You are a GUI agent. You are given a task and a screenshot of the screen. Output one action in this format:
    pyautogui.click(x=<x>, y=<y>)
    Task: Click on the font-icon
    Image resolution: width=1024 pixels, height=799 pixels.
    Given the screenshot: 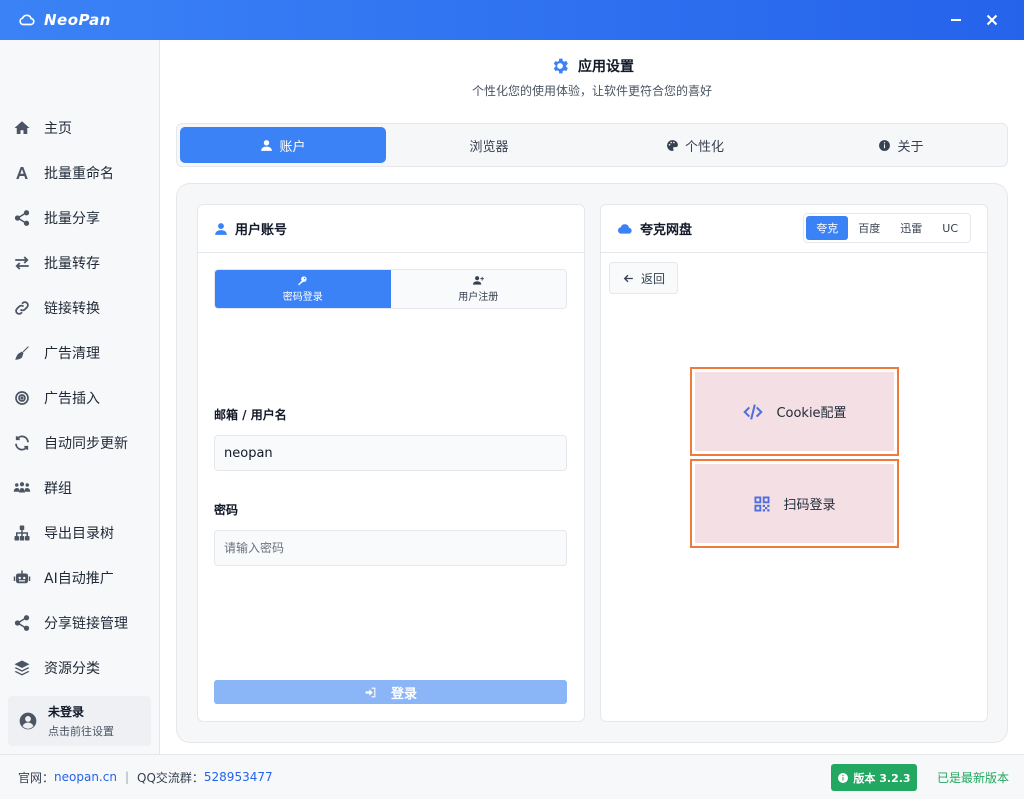 What is the action you would take?
    pyautogui.click(x=22, y=173)
    